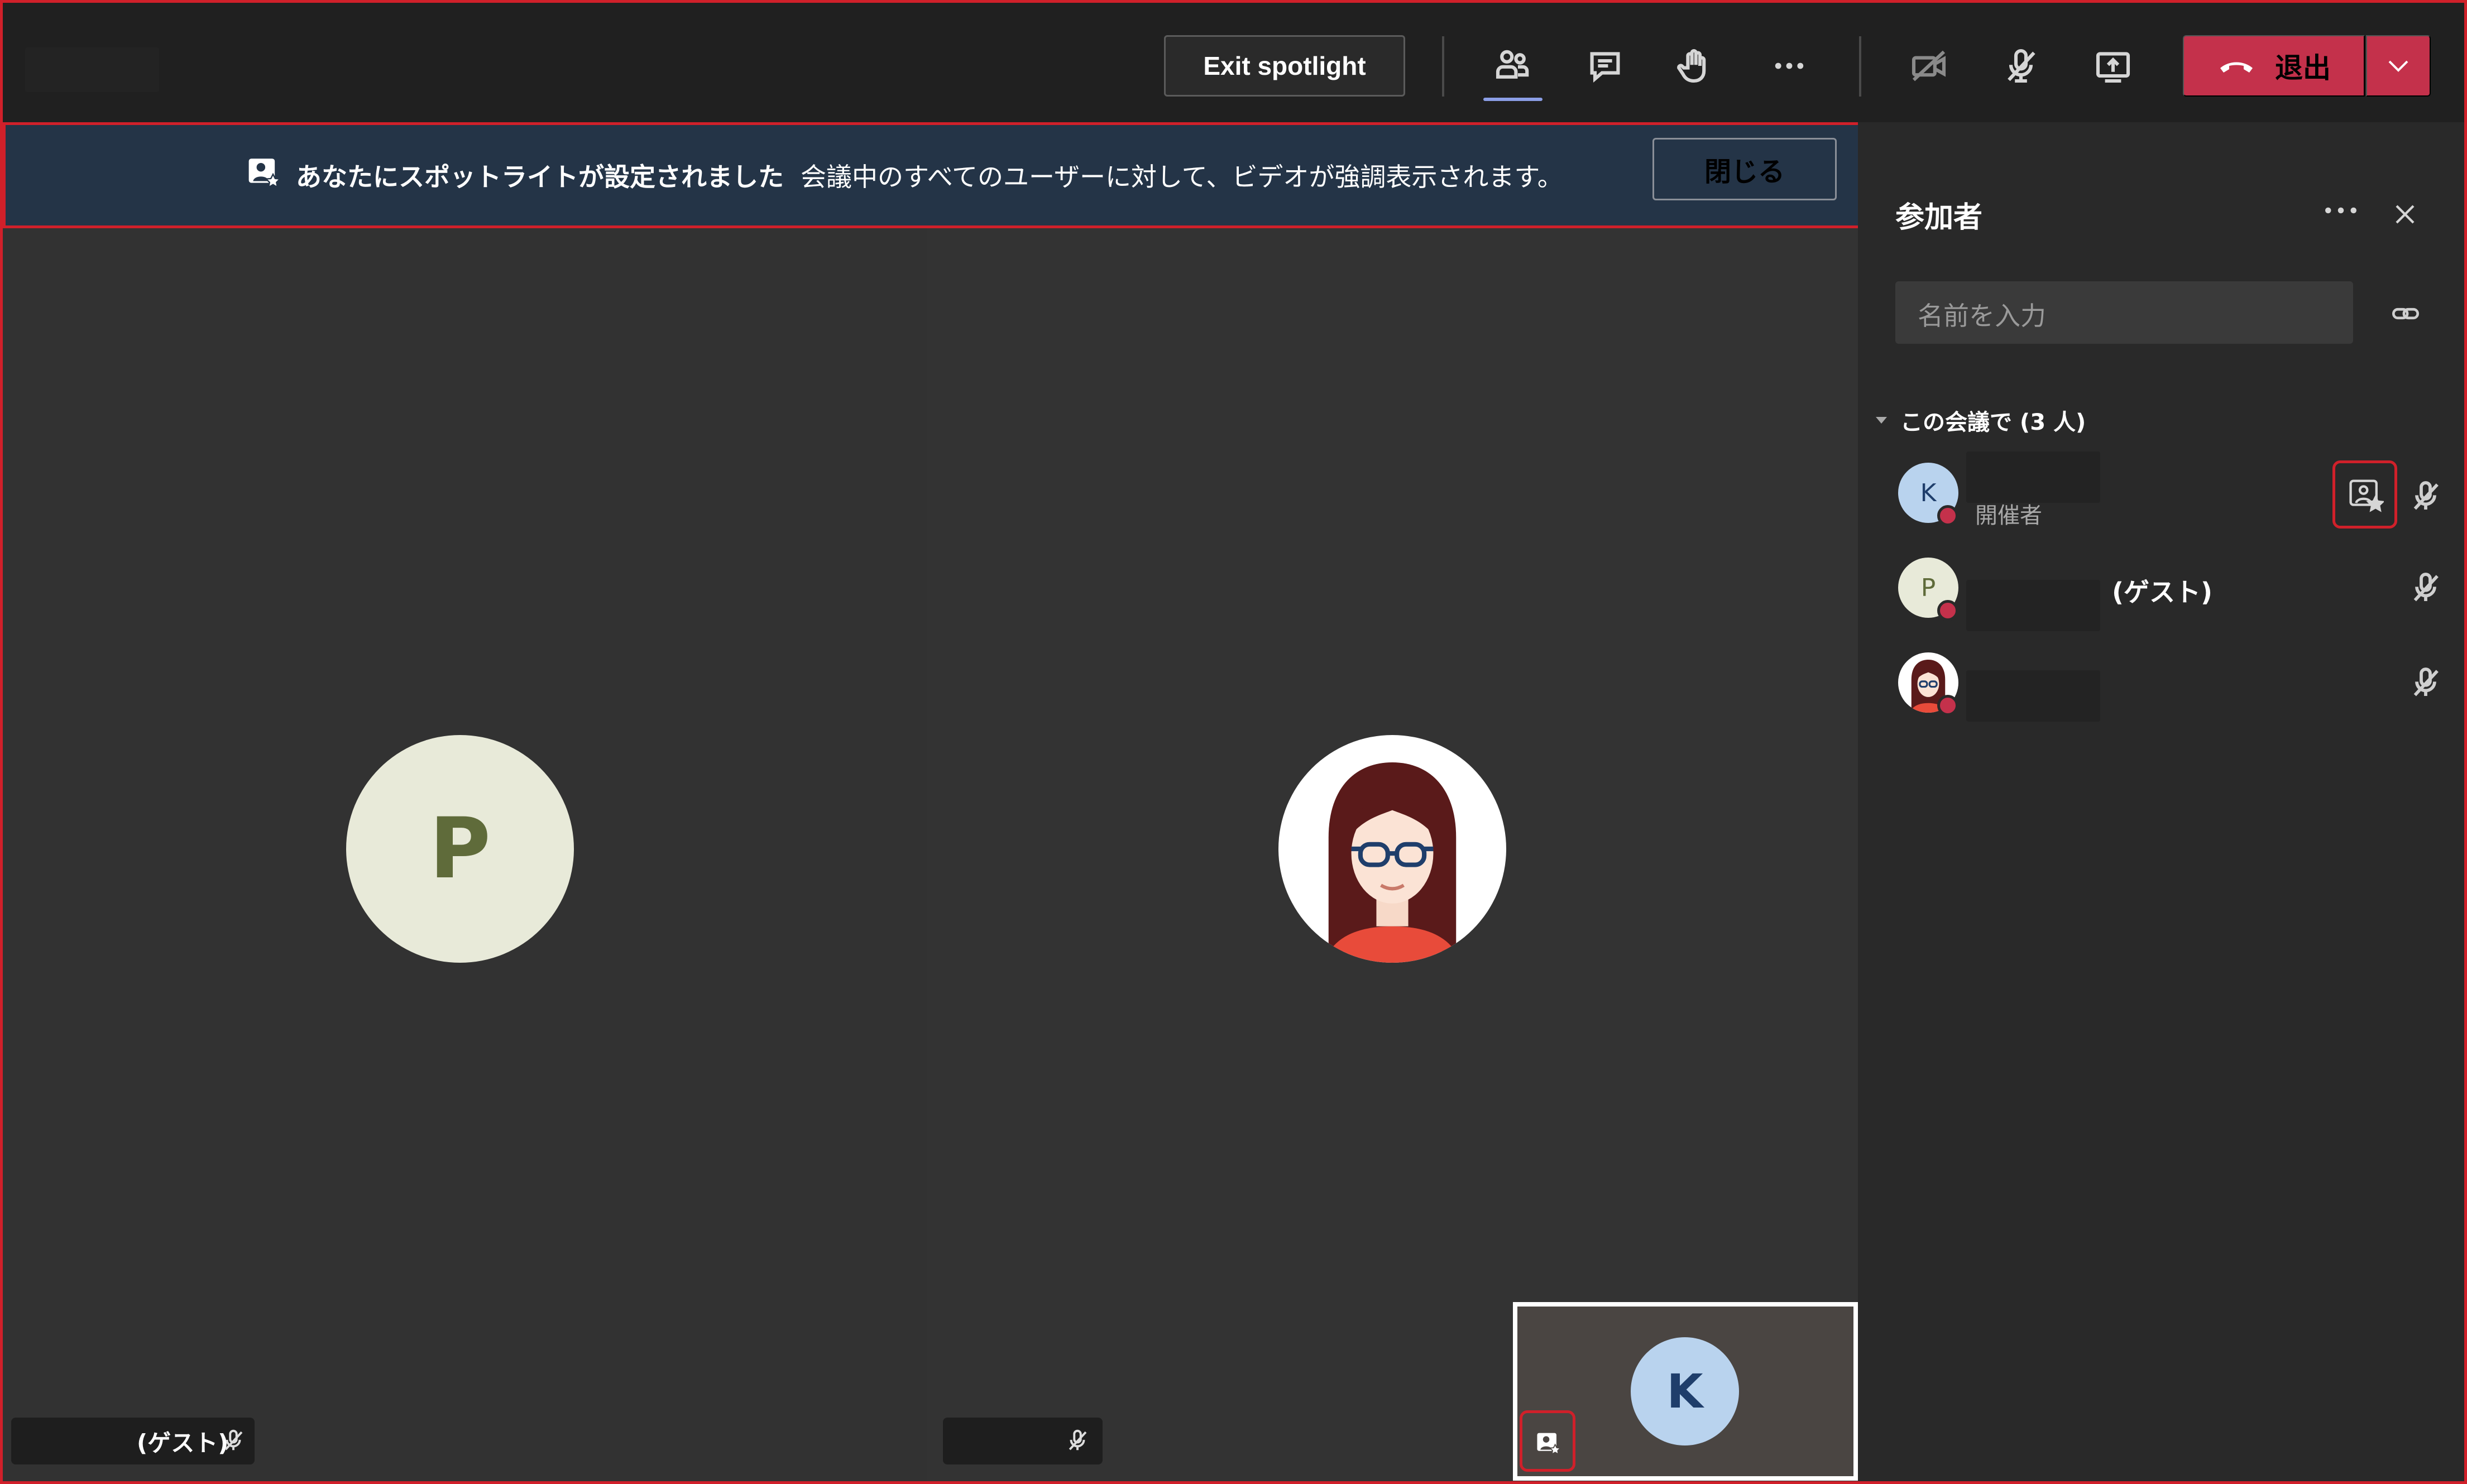 The width and height of the screenshot is (2467, 1484). I want to click on participant-name-plate, so click(1023, 1441).